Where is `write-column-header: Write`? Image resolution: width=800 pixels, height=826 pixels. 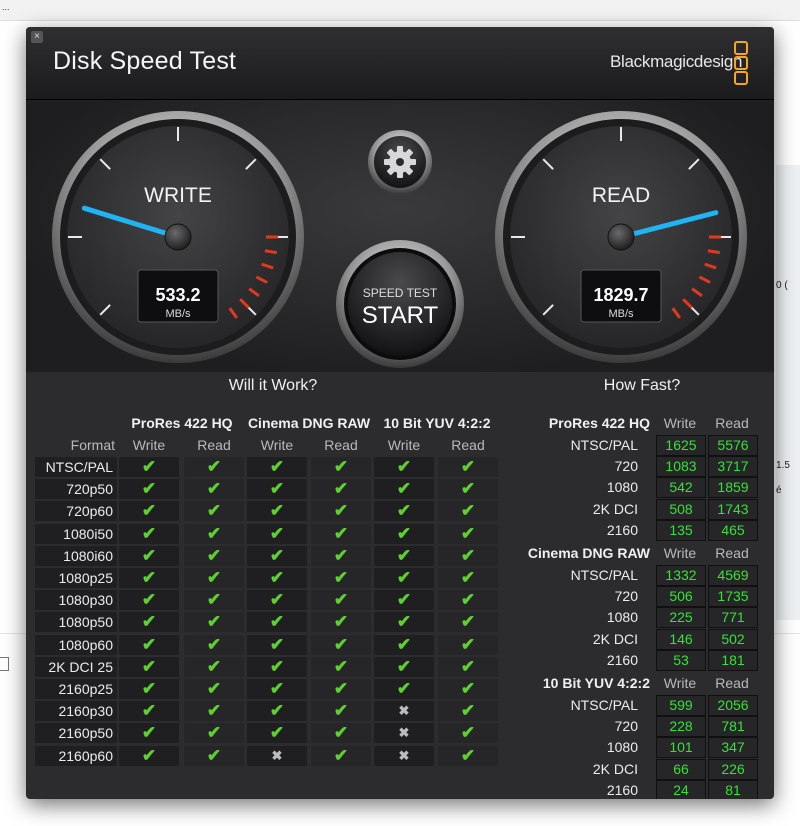
write-column-header: Write is located at coordinates (680, 683).